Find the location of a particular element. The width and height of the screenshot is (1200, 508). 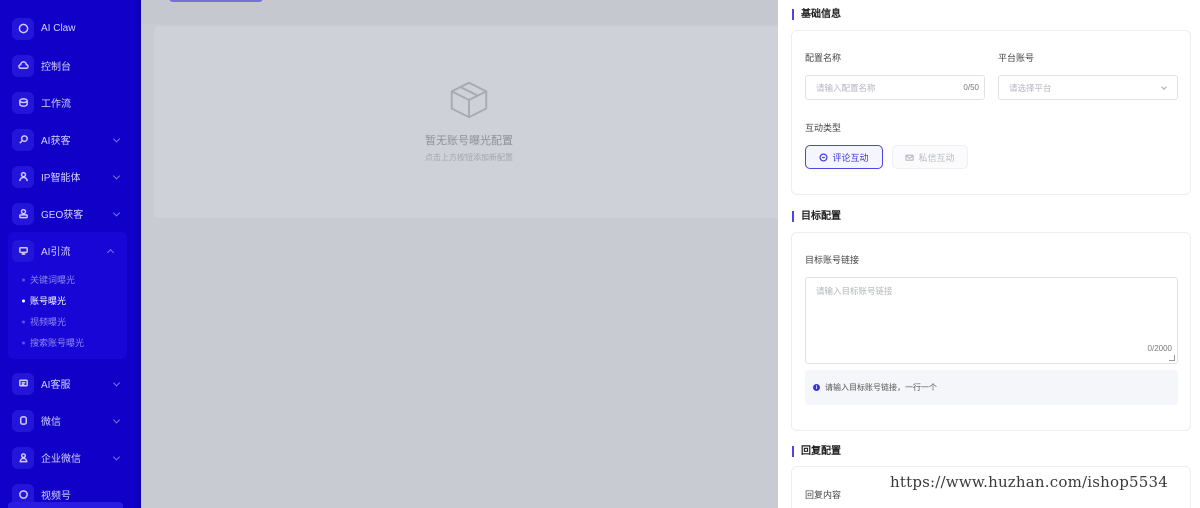

sidebar-item-ai-traffic: AI引流 is located at coordinates (67, 250).